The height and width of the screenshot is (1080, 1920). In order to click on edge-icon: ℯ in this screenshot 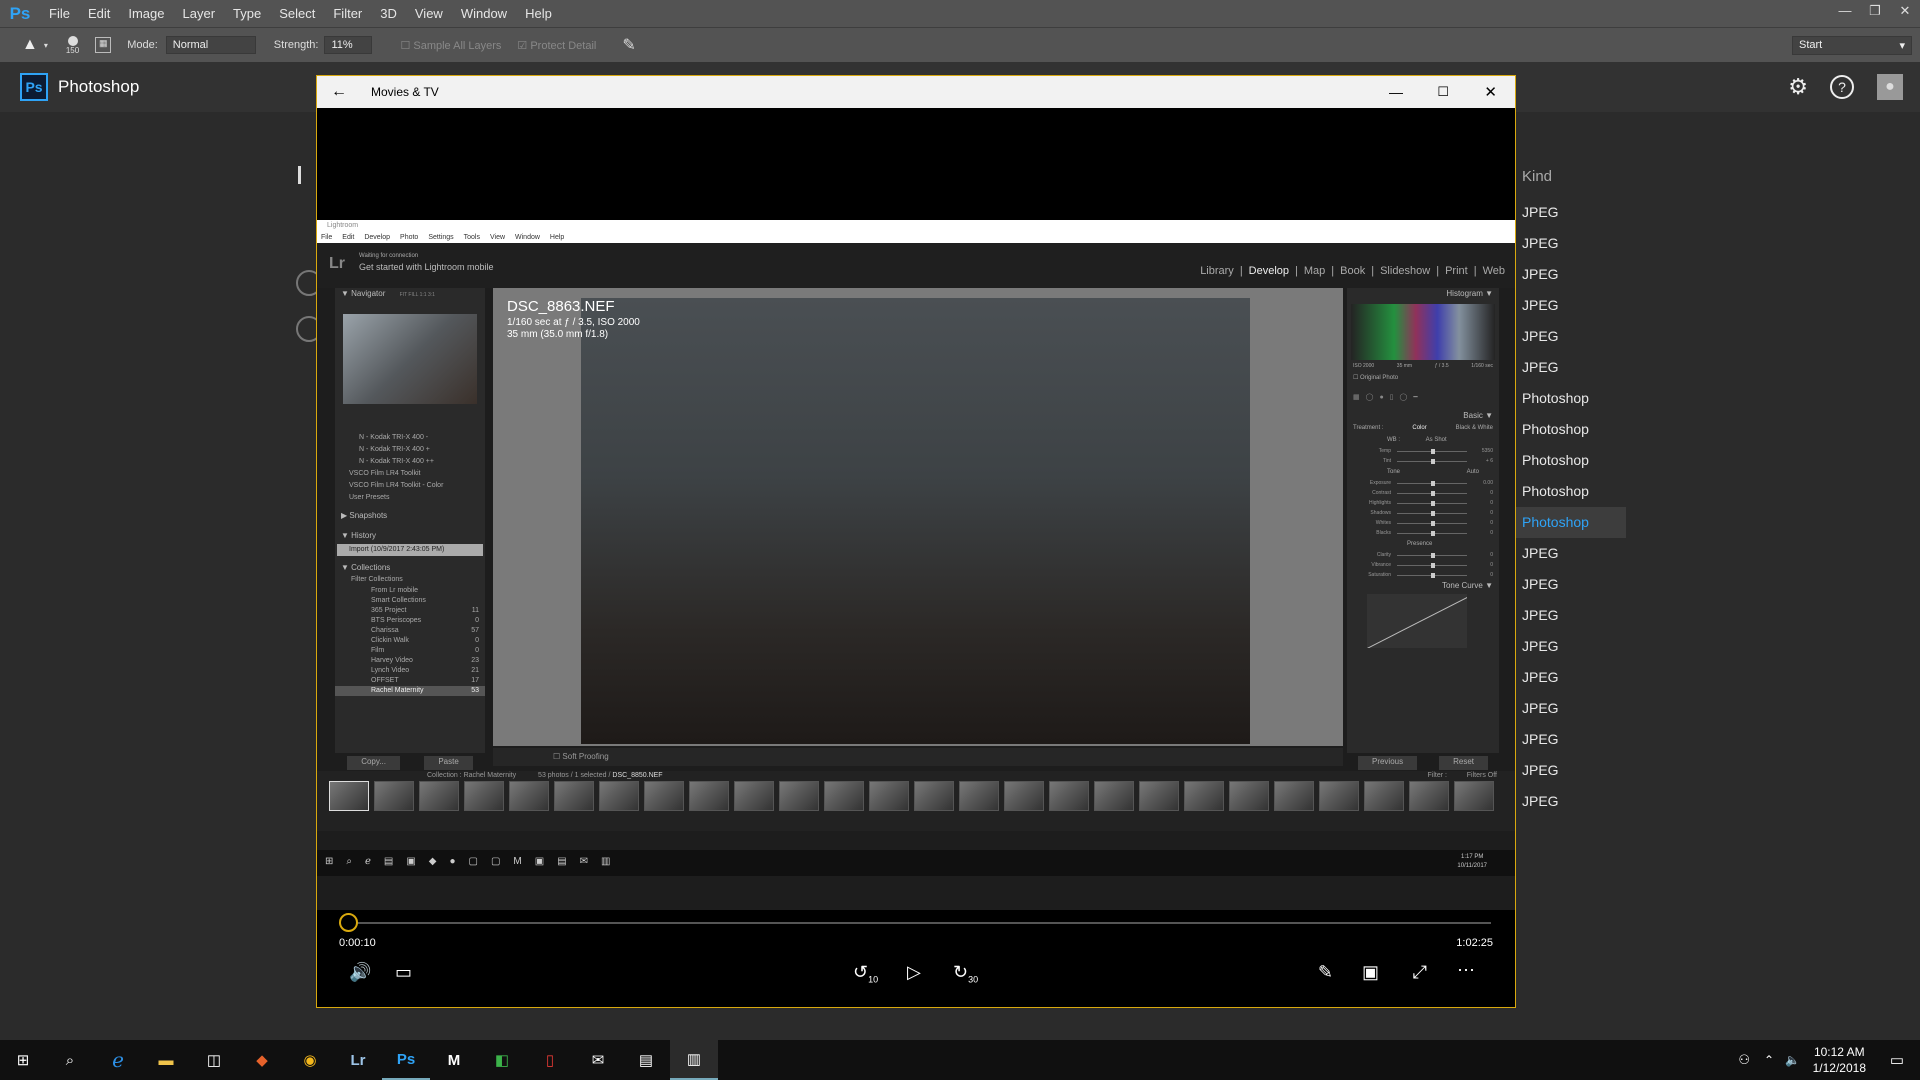, I will do `click(118, 1060)`.